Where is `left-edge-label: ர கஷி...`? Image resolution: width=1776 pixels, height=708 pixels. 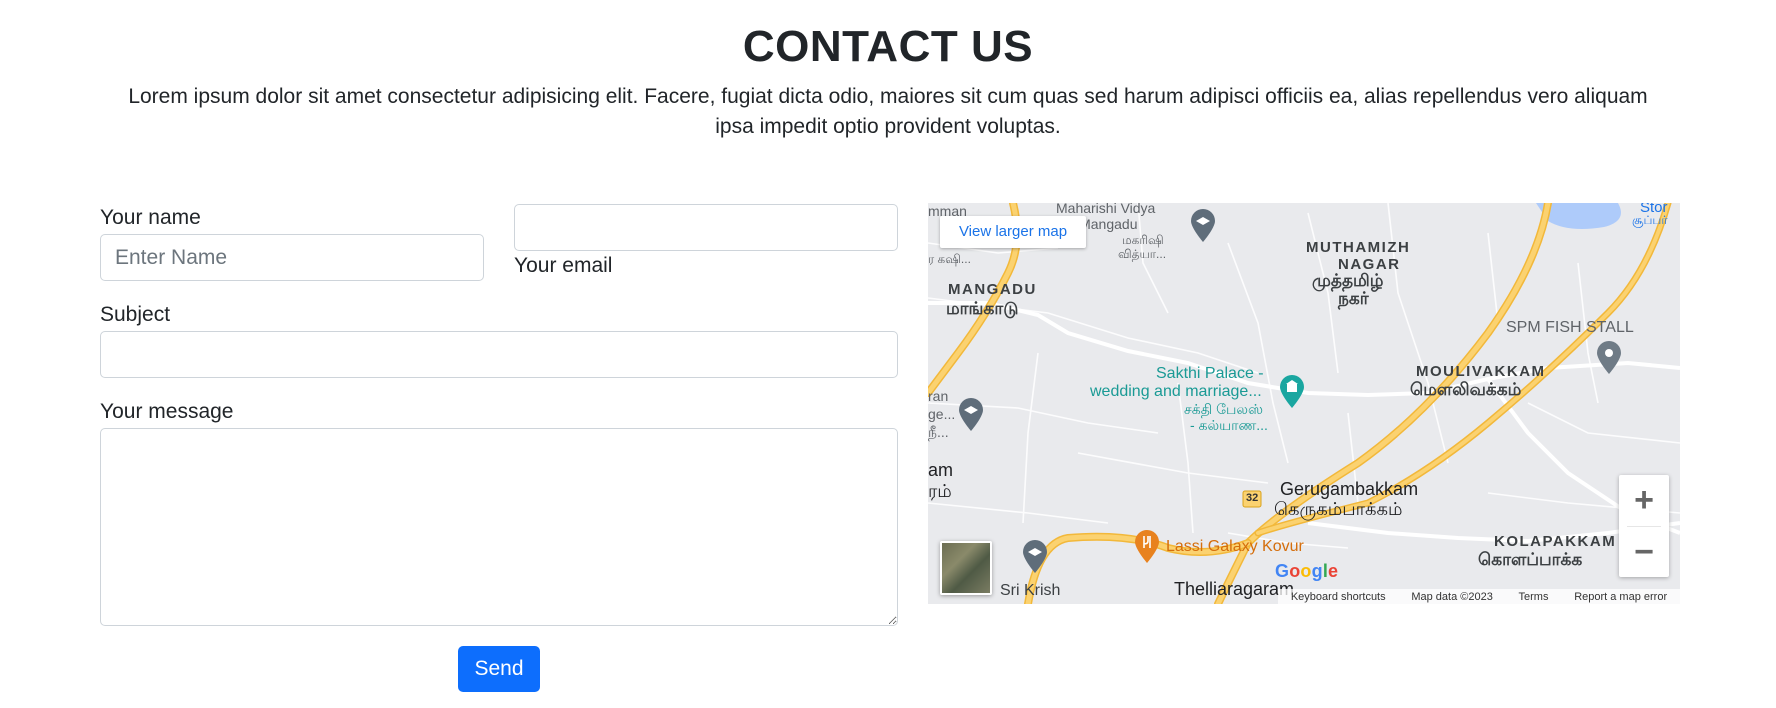
left-edge-label: ர கஷி... is located at coordinates (949, 259).